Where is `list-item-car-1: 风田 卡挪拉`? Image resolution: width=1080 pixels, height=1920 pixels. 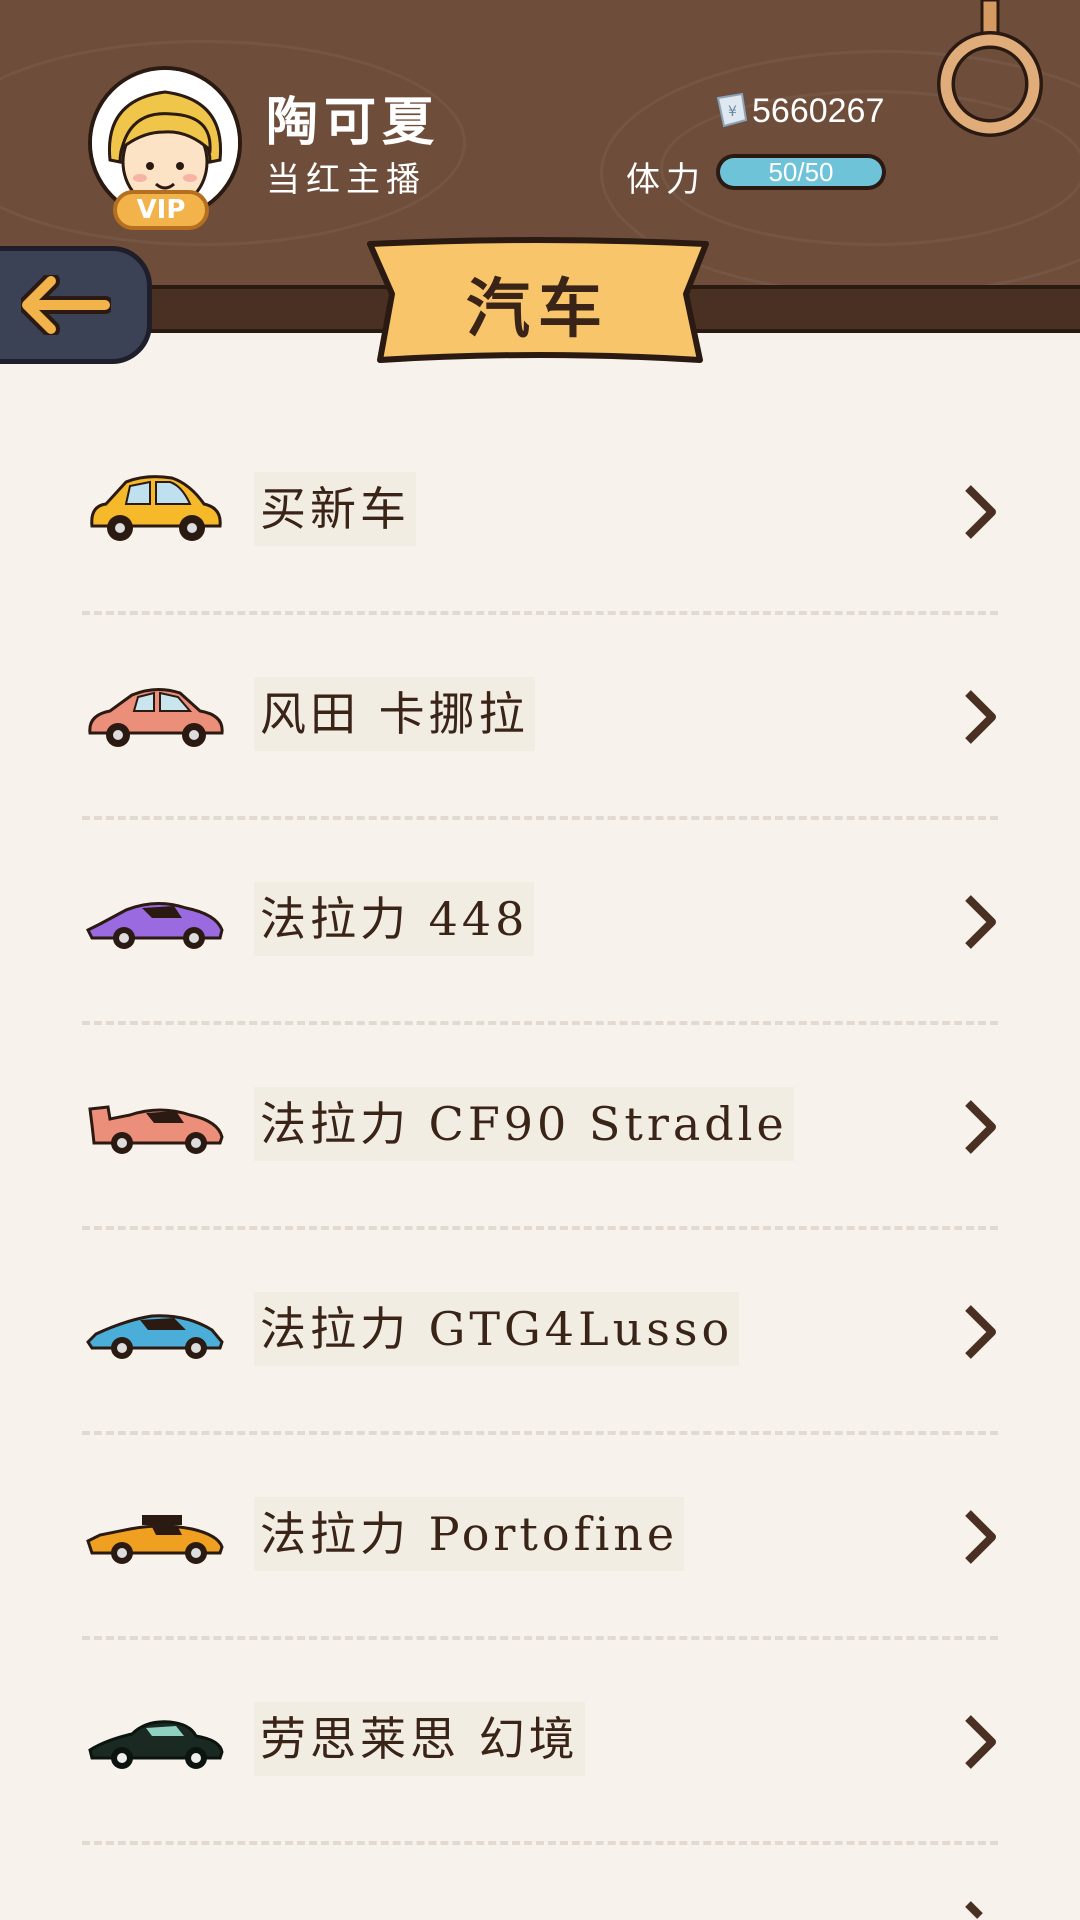 list-item-car-1: 风田 卡挪拉 is located at coordinates (540, 717).